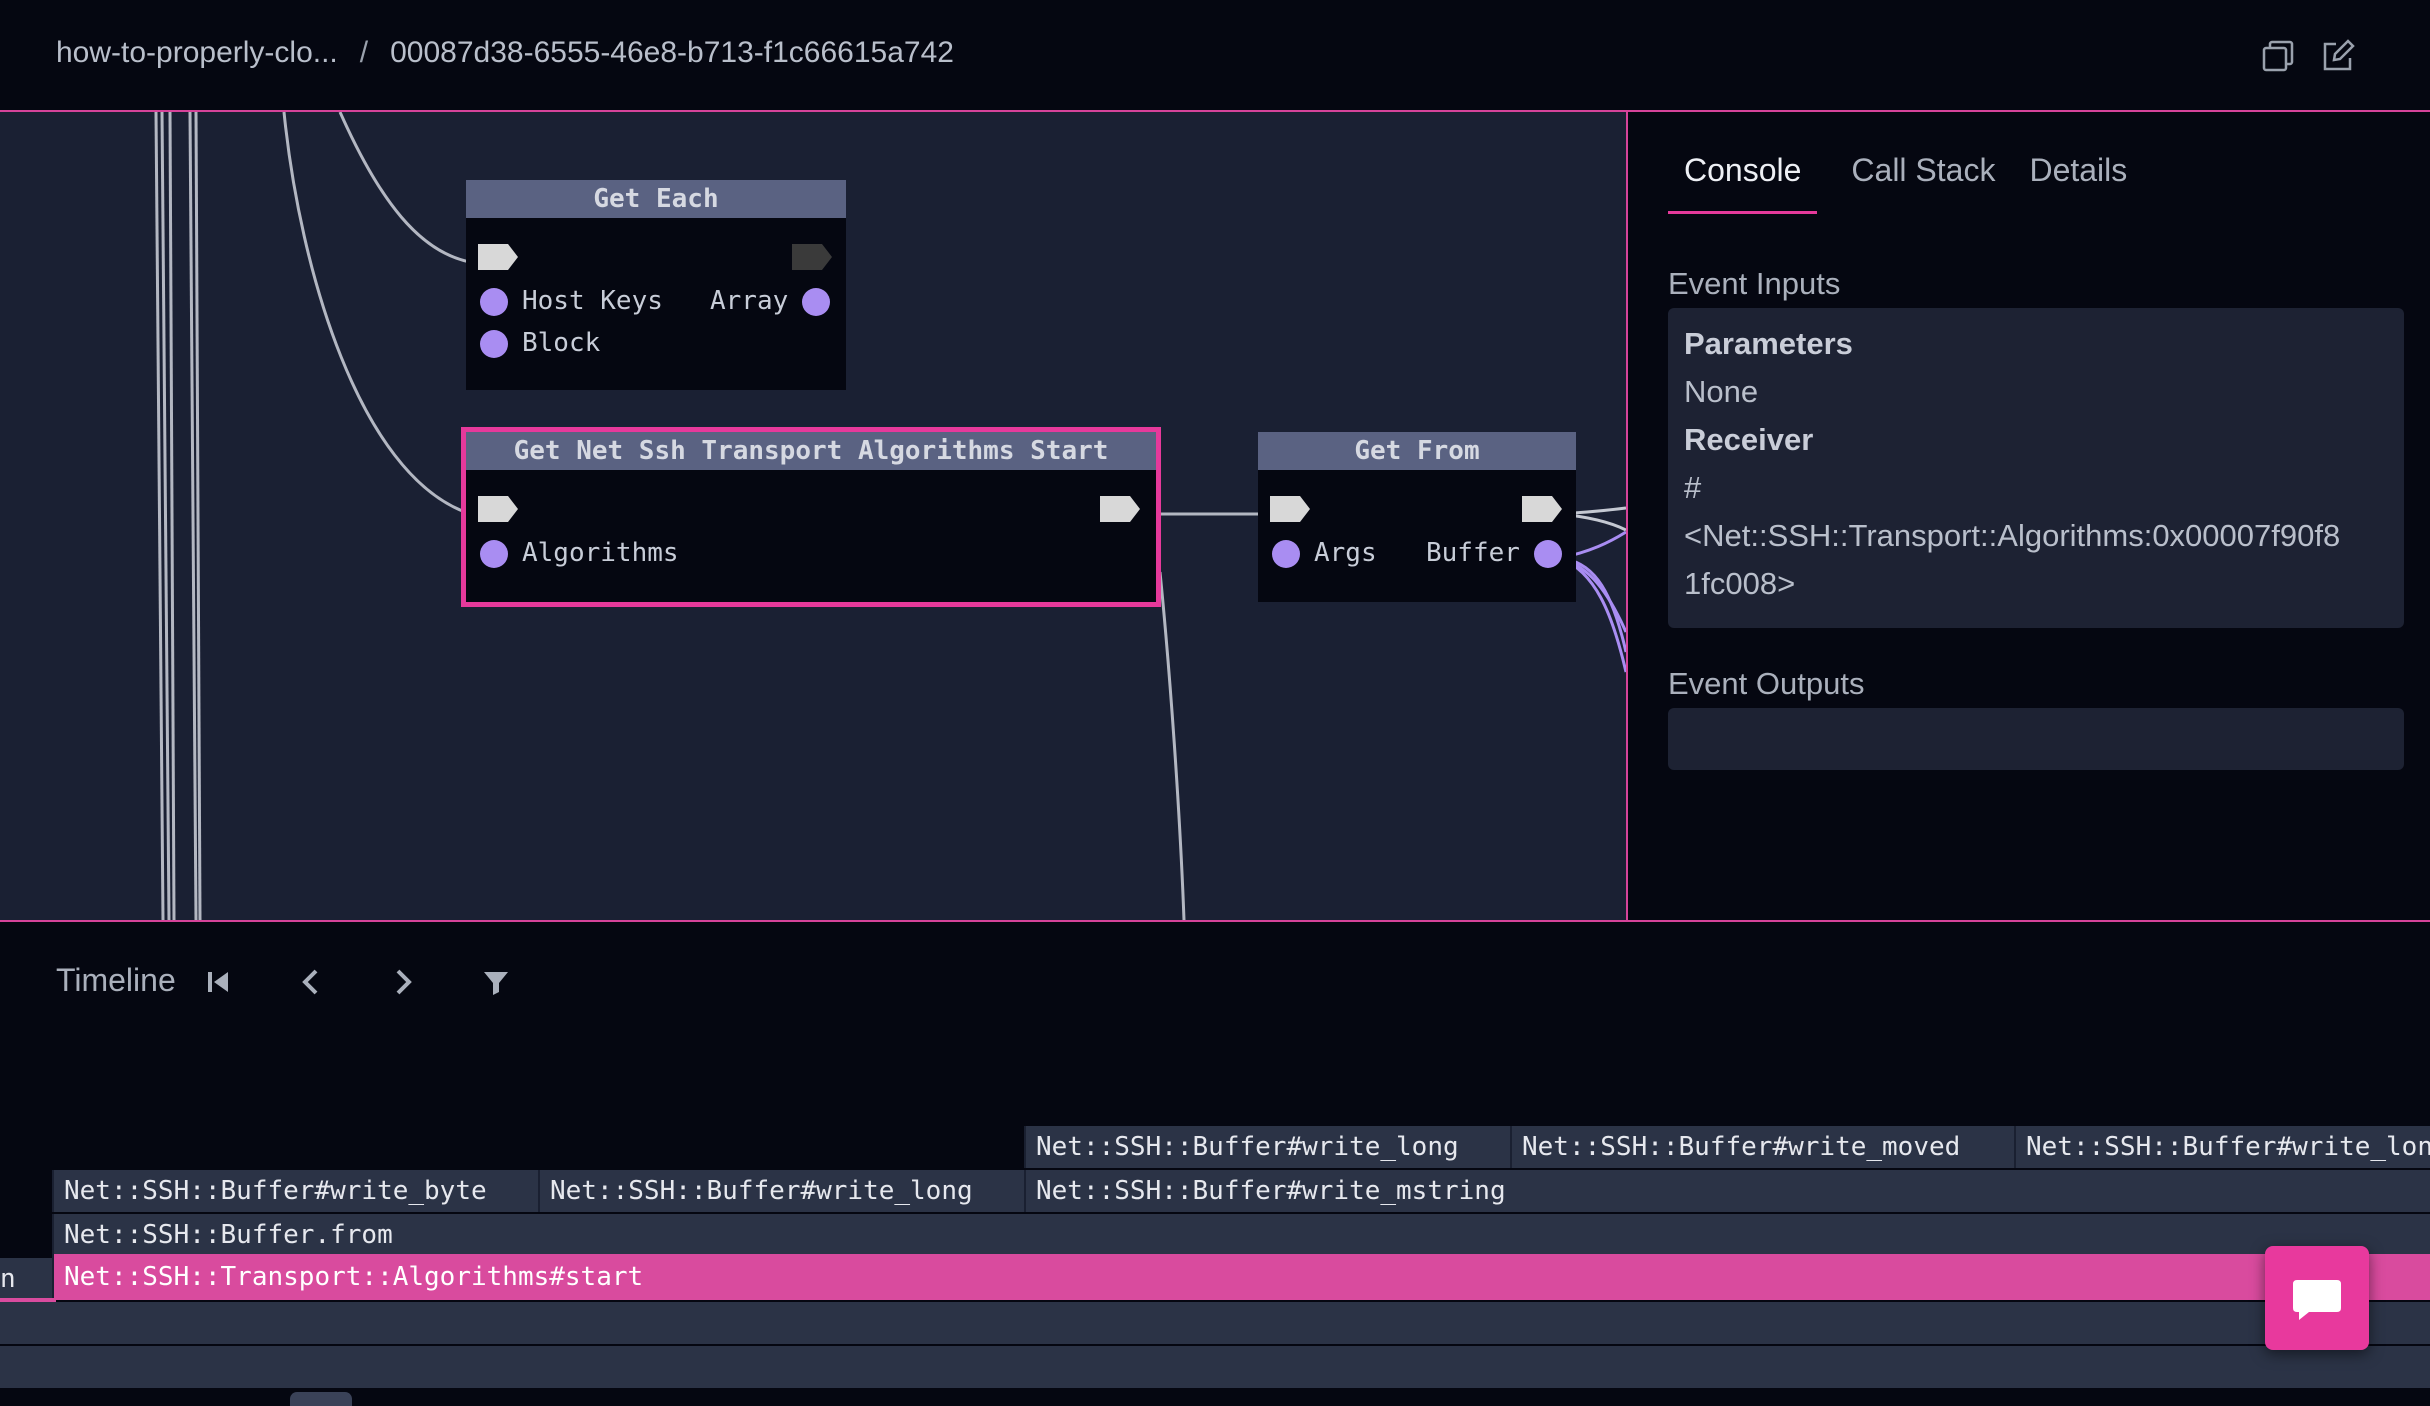 The height and width of the screenshot is (1406, 2430). I want to click on receiver-value: 1fc008>, so click(1740, 583).